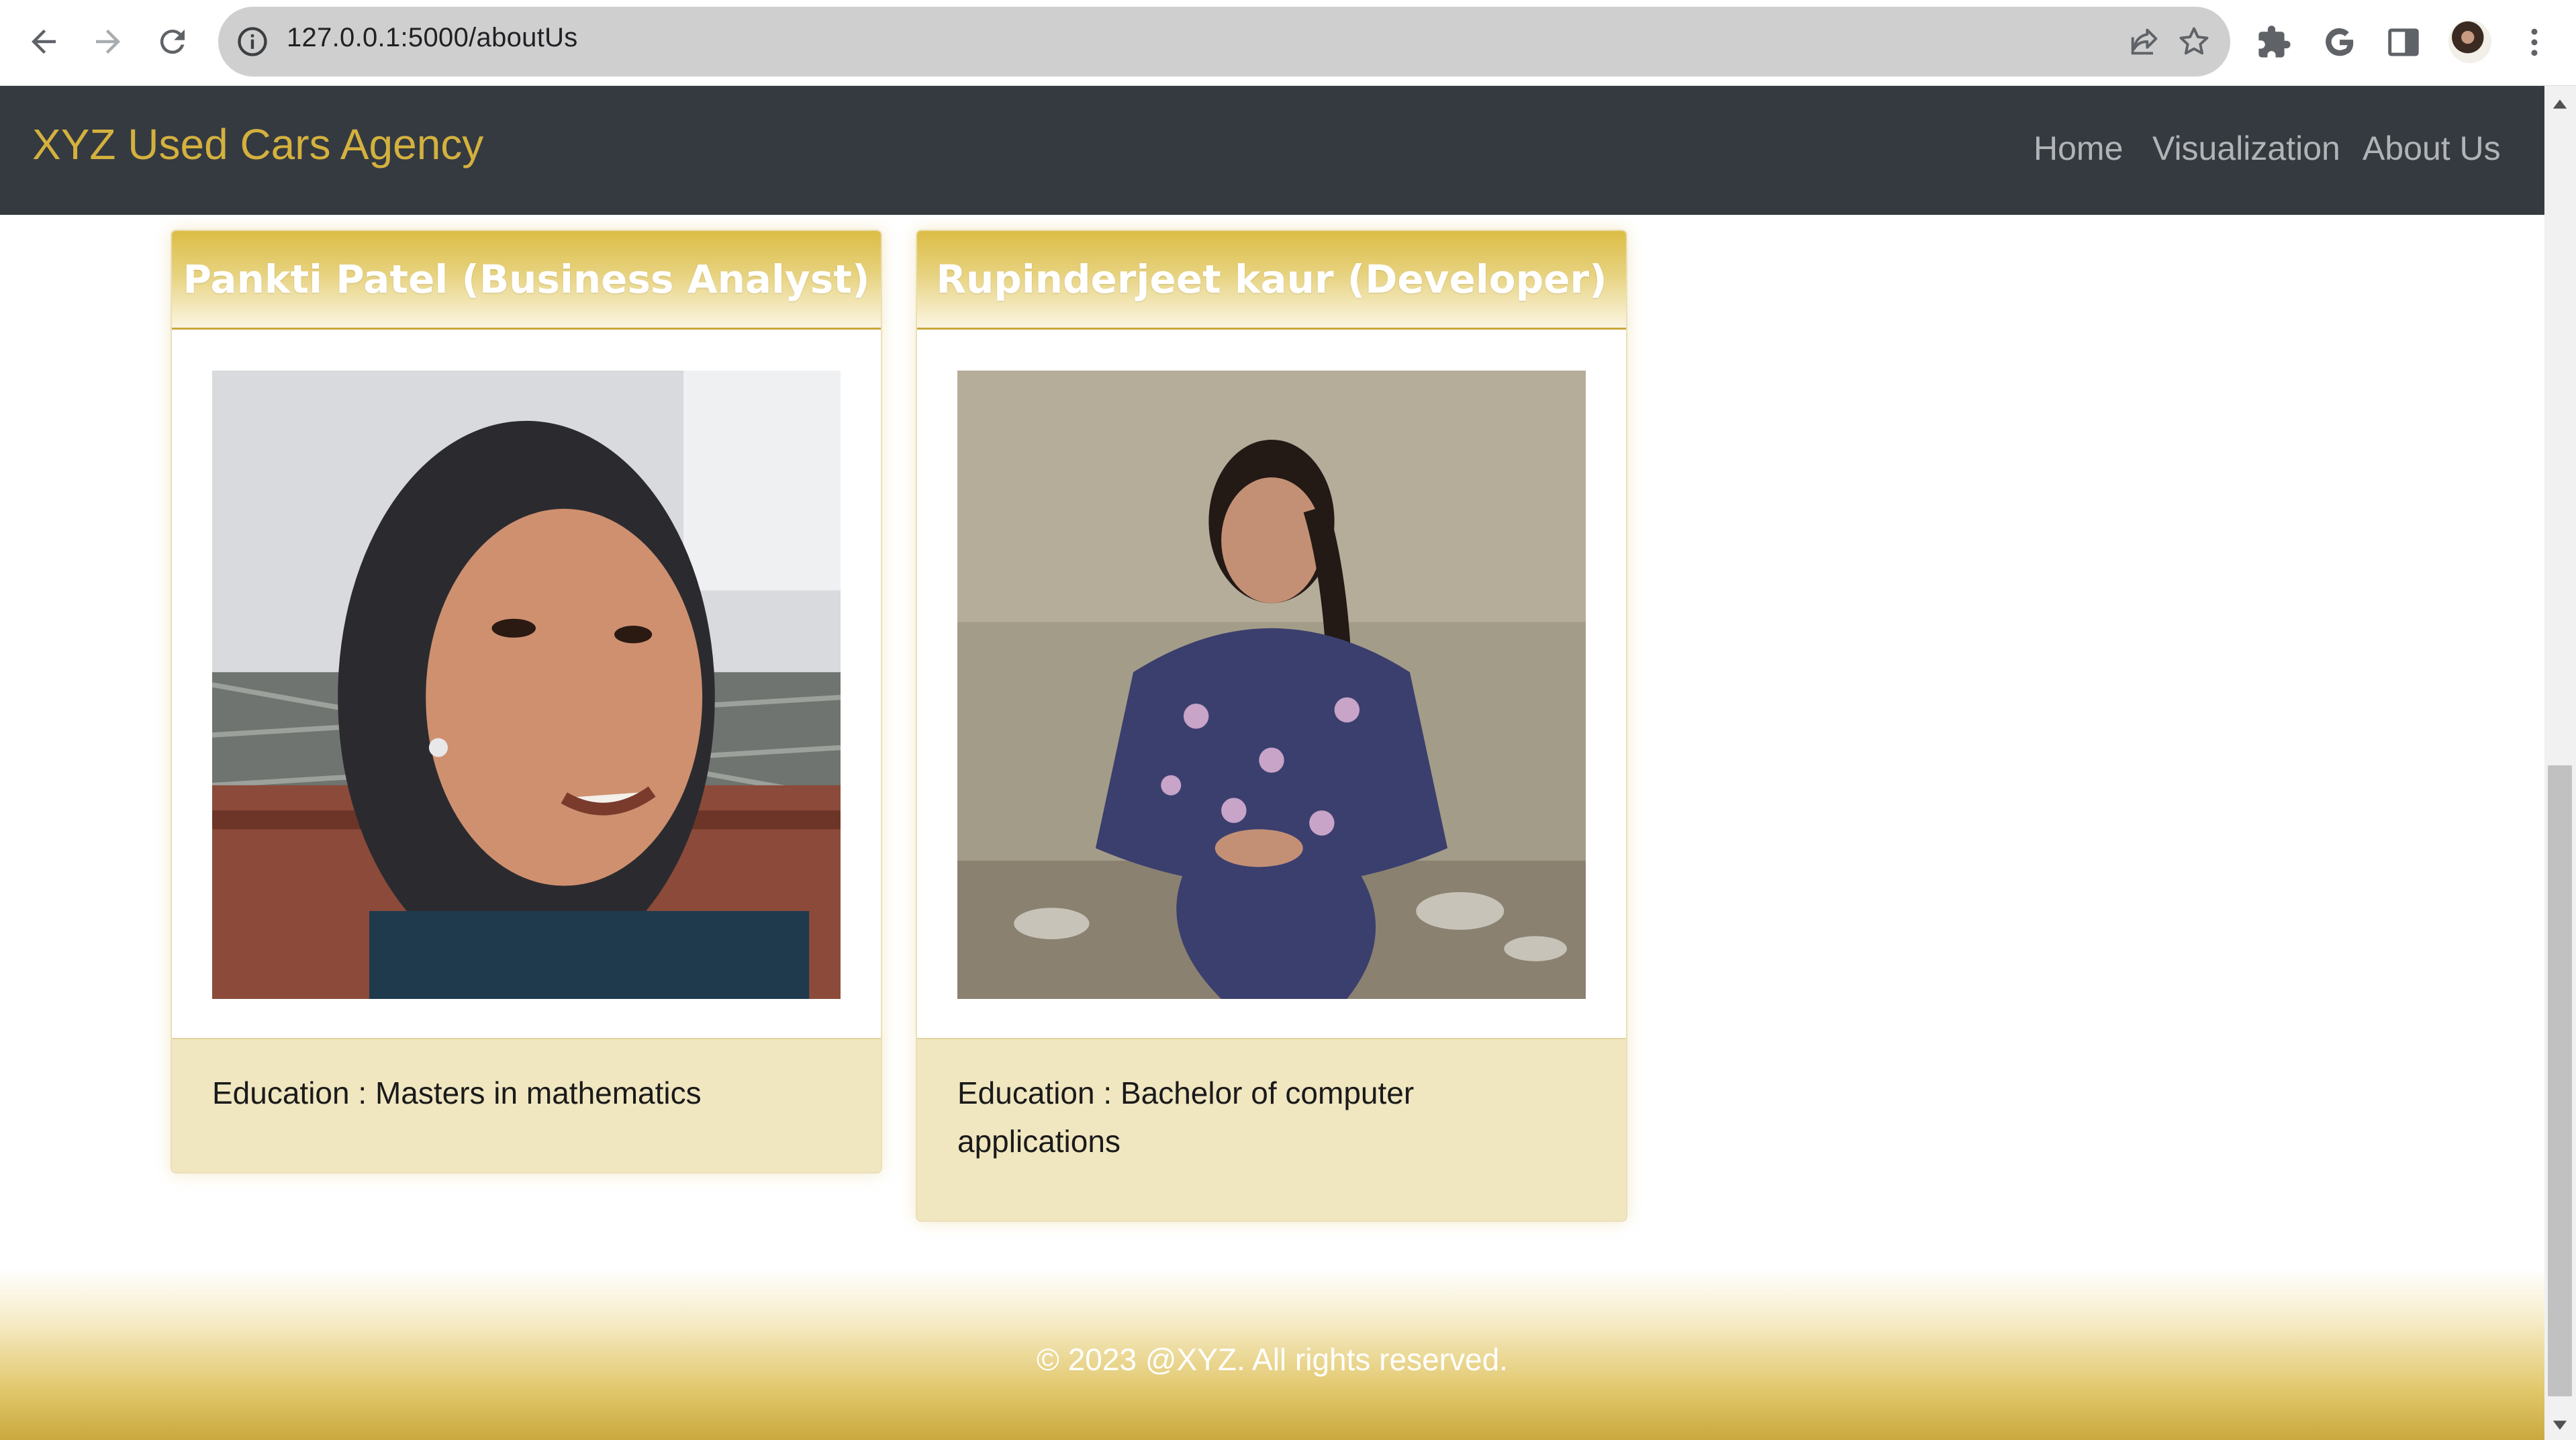  I want to click on share-icon, so click(2144, 41).